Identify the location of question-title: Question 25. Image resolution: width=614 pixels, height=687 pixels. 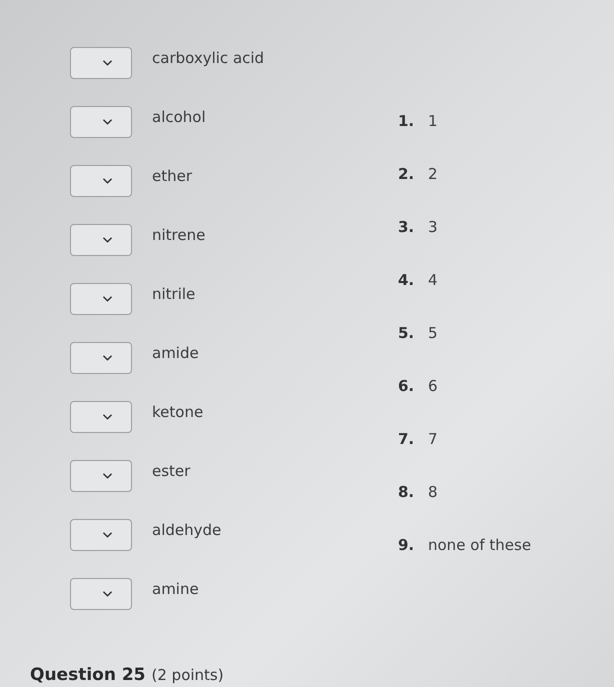
(88, 675).